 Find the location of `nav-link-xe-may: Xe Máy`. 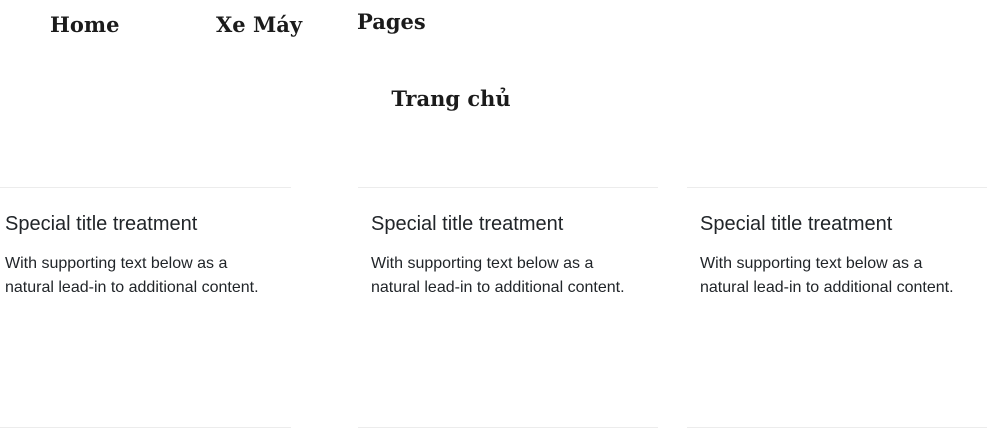

nav-link-xe-may: Xe Máy is located at coordinates (259, 24).